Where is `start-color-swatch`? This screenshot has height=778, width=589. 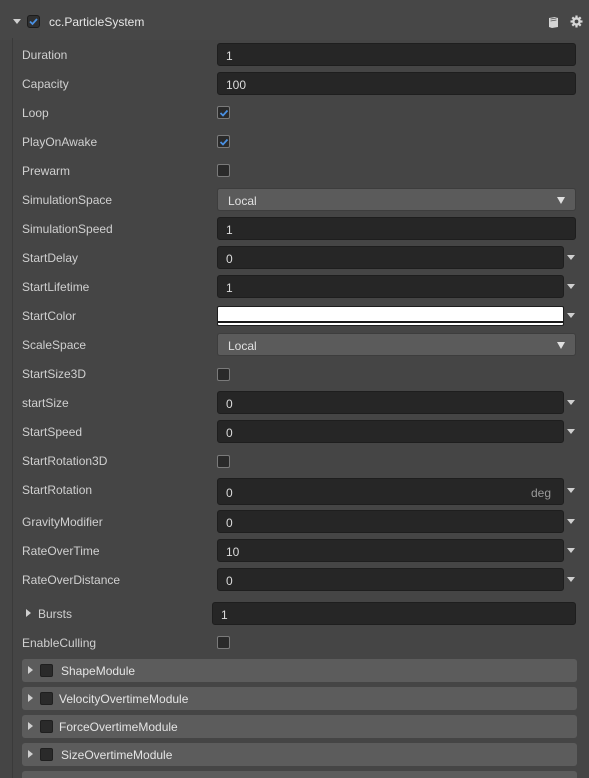
start-color-swatch is located at coordinates (390, 316).